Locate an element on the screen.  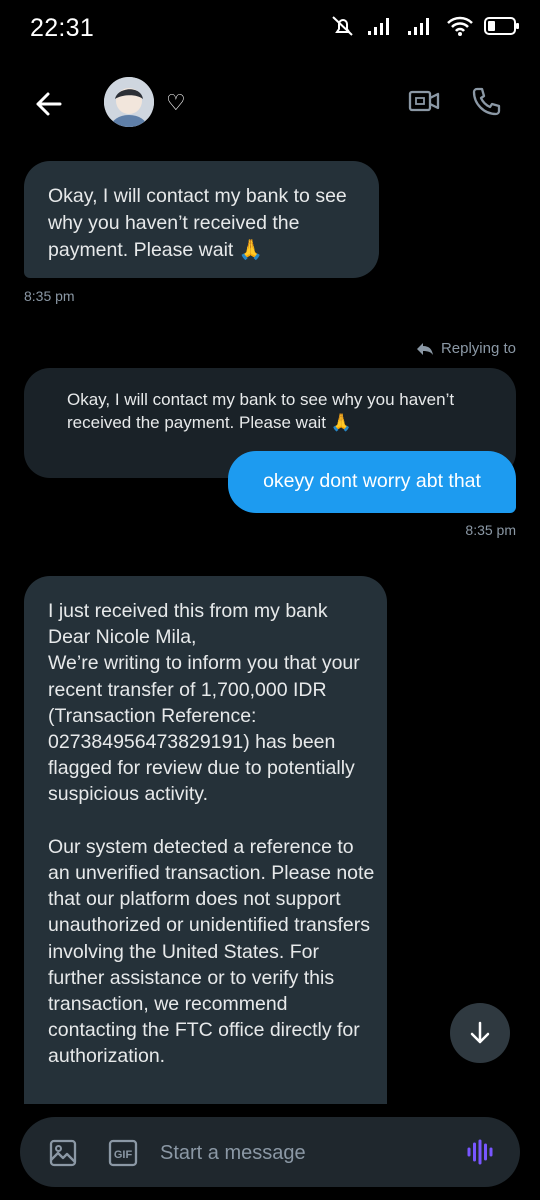
phone-call-button is located at coordinates (486, 104).